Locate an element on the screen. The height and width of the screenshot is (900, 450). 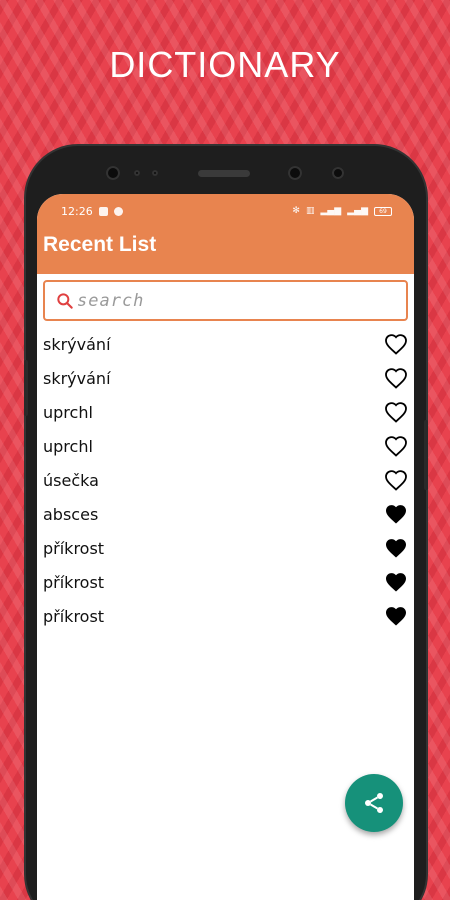
power-button is located at coordinates (426, 455).